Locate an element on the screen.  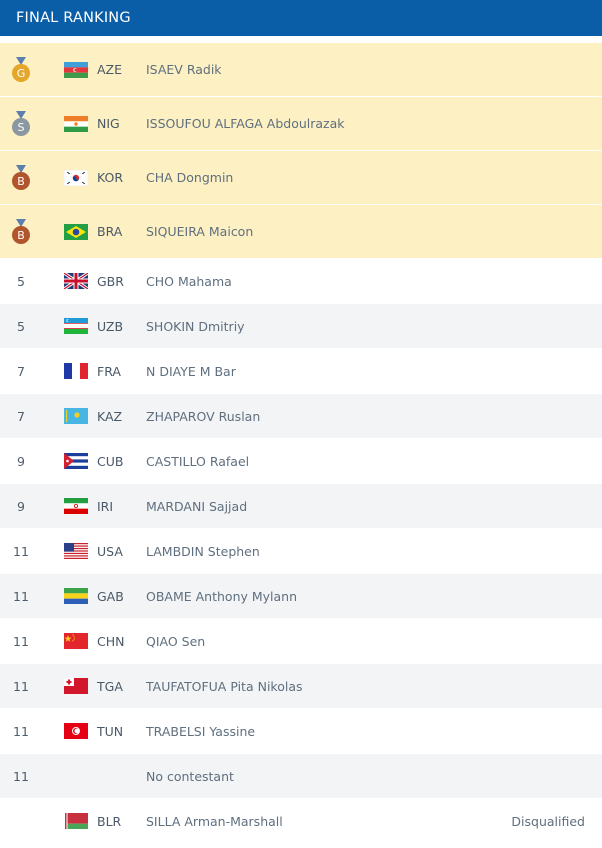
gbr-flag-icon is located at coordinates (76, 281).